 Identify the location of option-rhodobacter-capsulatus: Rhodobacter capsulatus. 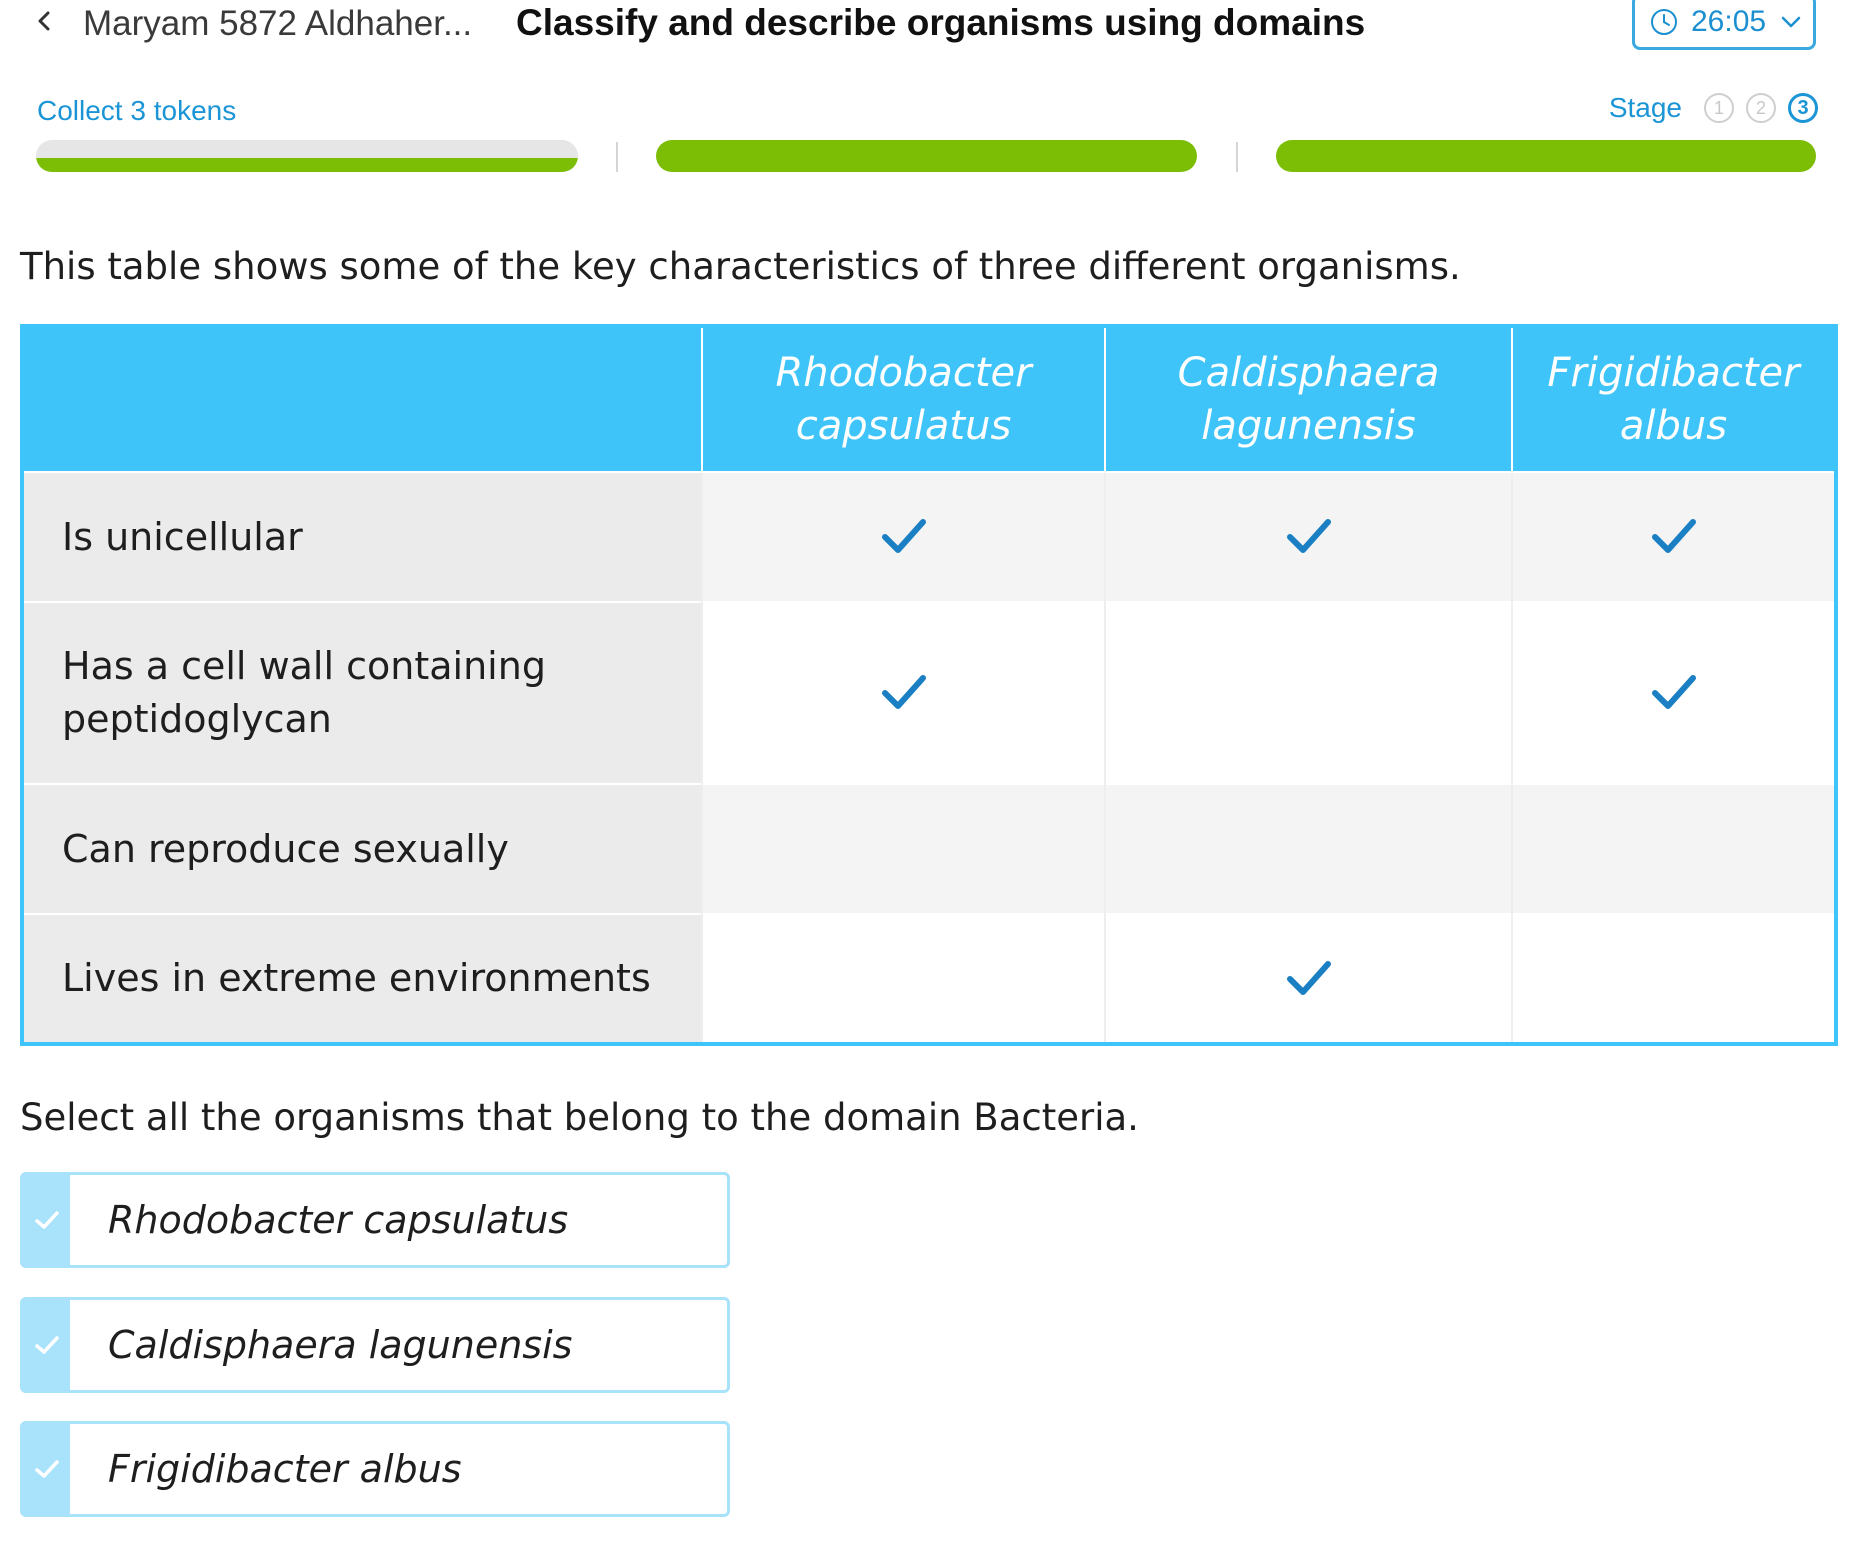
(375, 1220).